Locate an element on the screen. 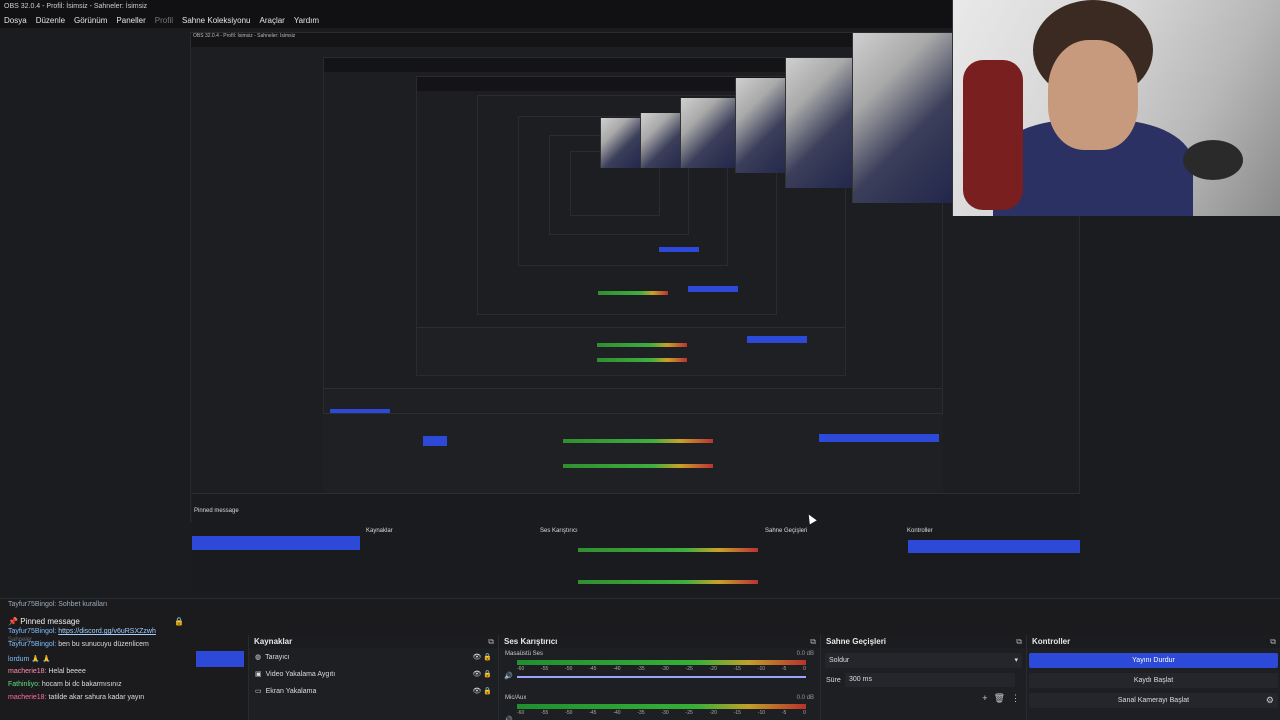 The height and width of the screenshot is (720, 1280). chat-pinned-label: Pinned message is located at coordinates (50, 621).